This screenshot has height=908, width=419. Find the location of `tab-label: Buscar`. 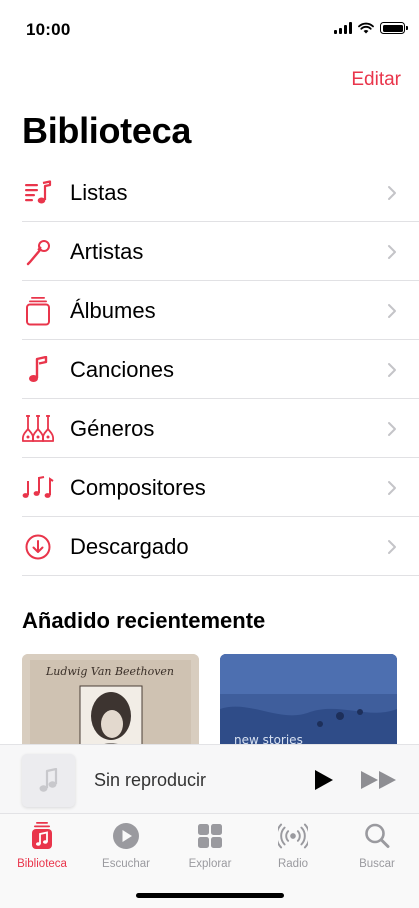

tab-label: Buscar is located at coordinates (377, 864).